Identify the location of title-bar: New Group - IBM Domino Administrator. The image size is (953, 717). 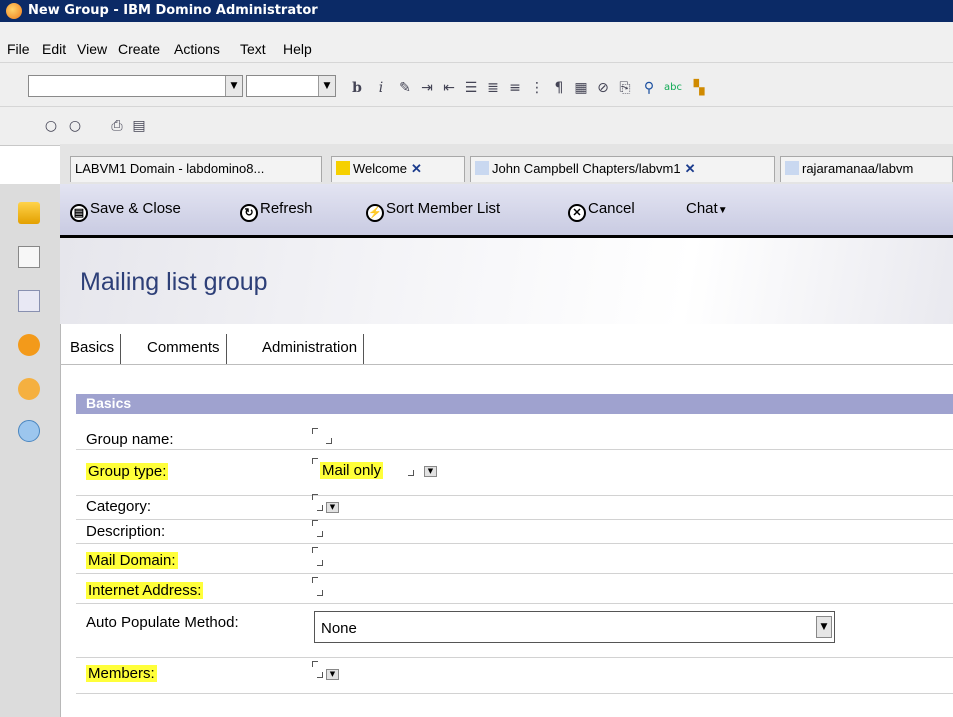
(476, 11).